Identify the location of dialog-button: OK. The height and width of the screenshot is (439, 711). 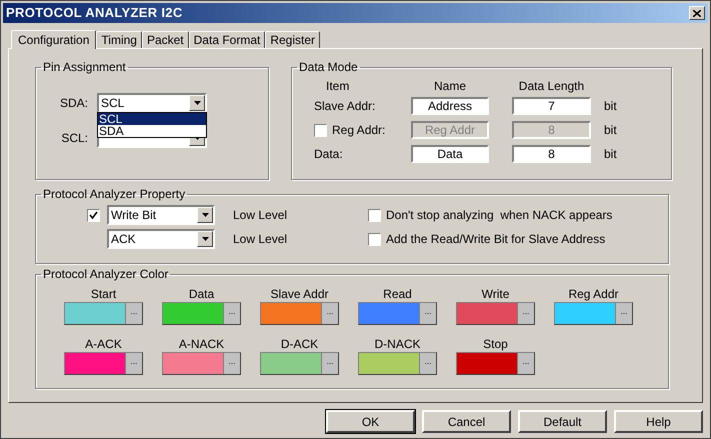
(370, 421).